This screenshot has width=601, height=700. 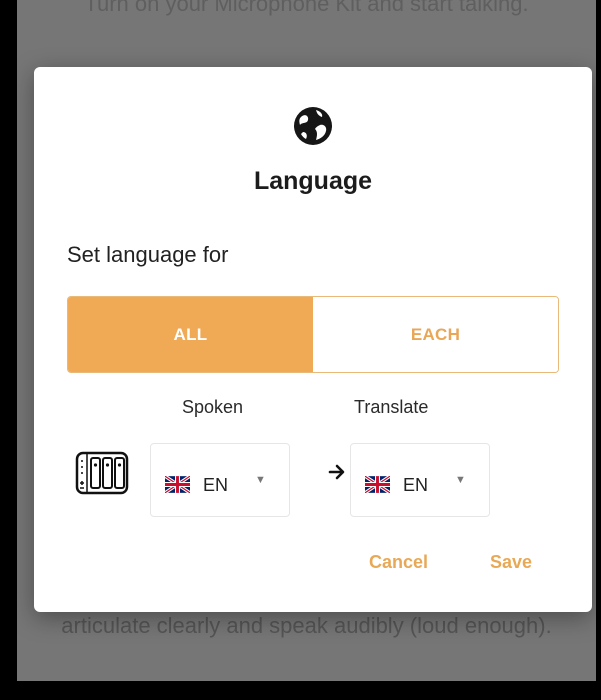 What do you see at coordinates (148, 254) in the screenshot?
I see `set-language-label: Set language for` at bounding box center [148, 254].